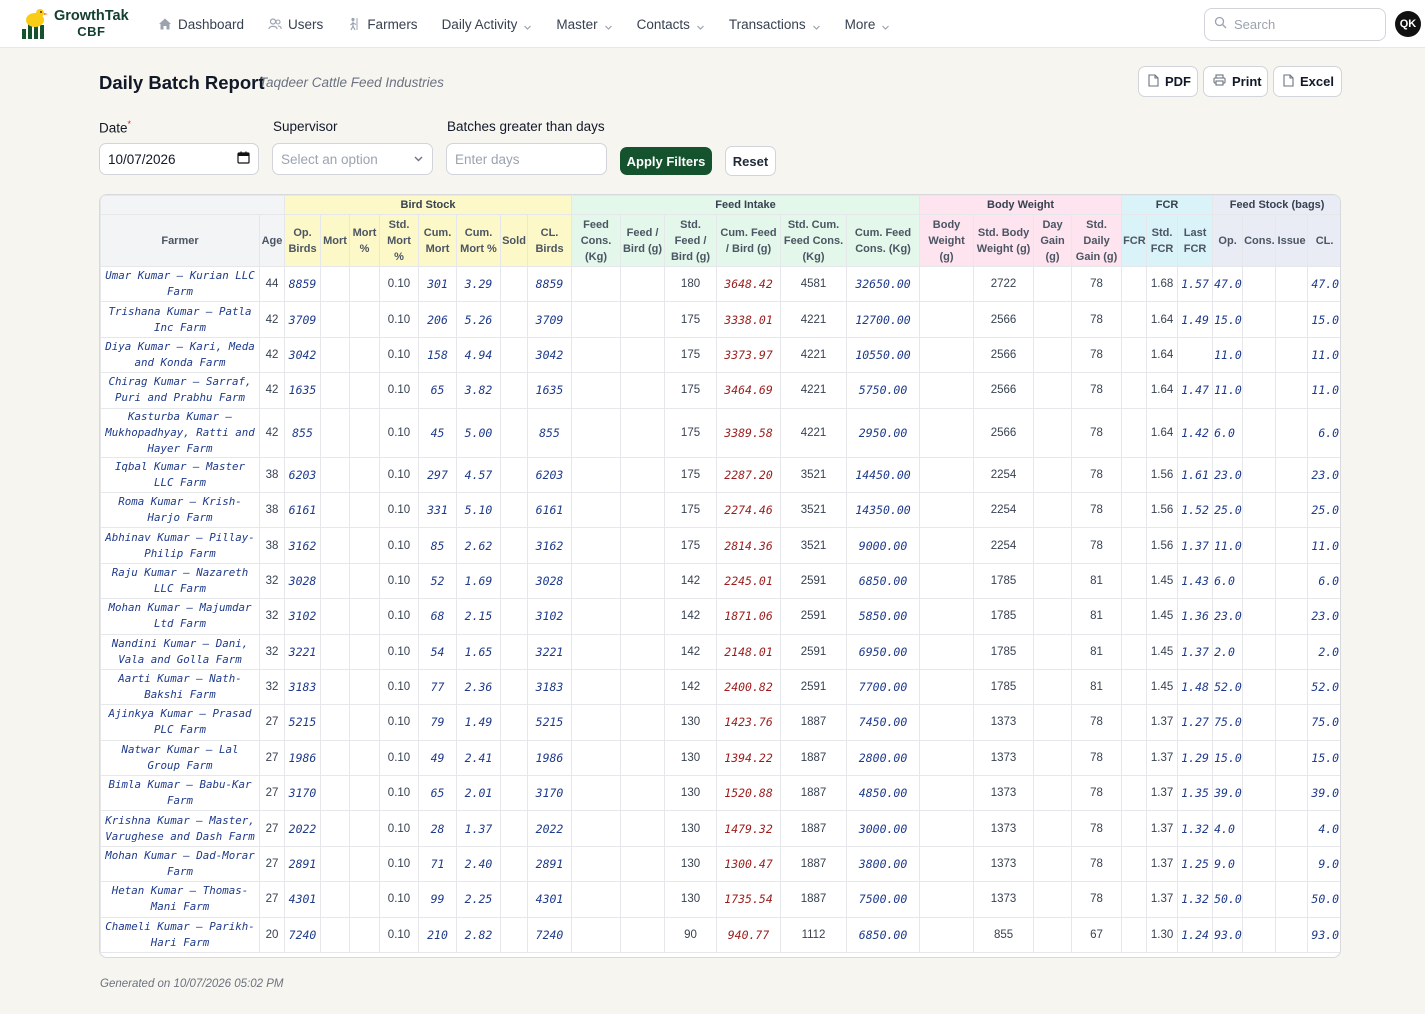  I want to click on print-button: Print, so click(1235, 81).